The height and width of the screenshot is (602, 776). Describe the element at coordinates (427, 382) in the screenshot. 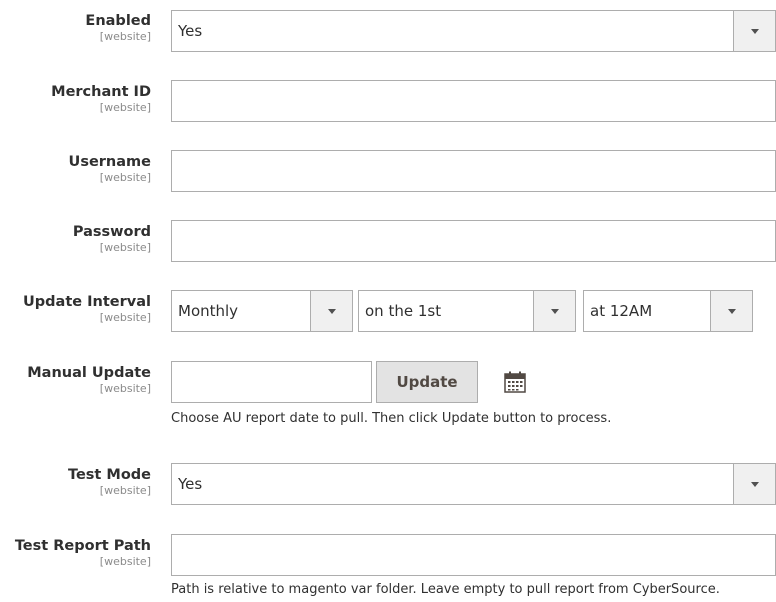

I see `update-button: Update` at that location.